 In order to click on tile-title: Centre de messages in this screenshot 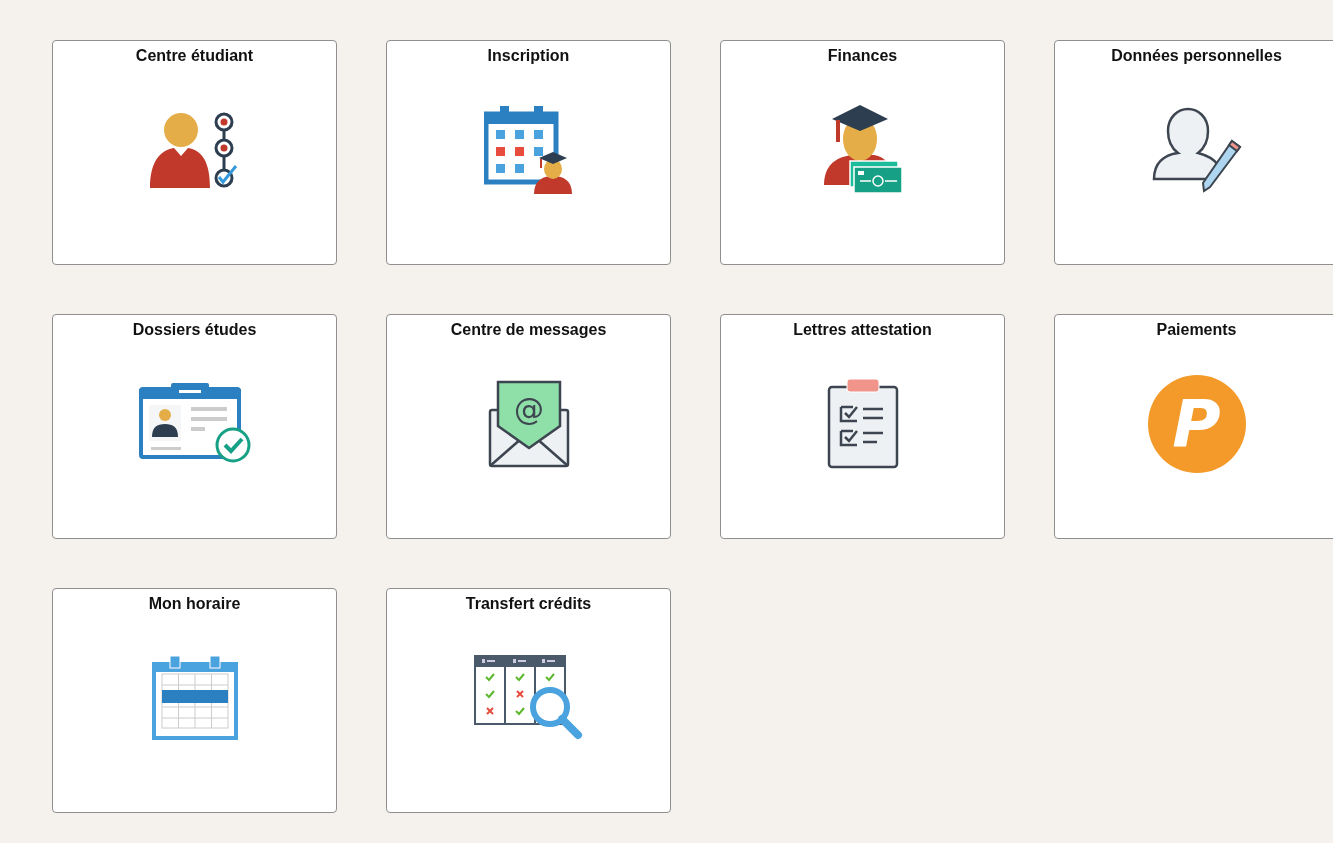, I will do `click(528, 330)`.